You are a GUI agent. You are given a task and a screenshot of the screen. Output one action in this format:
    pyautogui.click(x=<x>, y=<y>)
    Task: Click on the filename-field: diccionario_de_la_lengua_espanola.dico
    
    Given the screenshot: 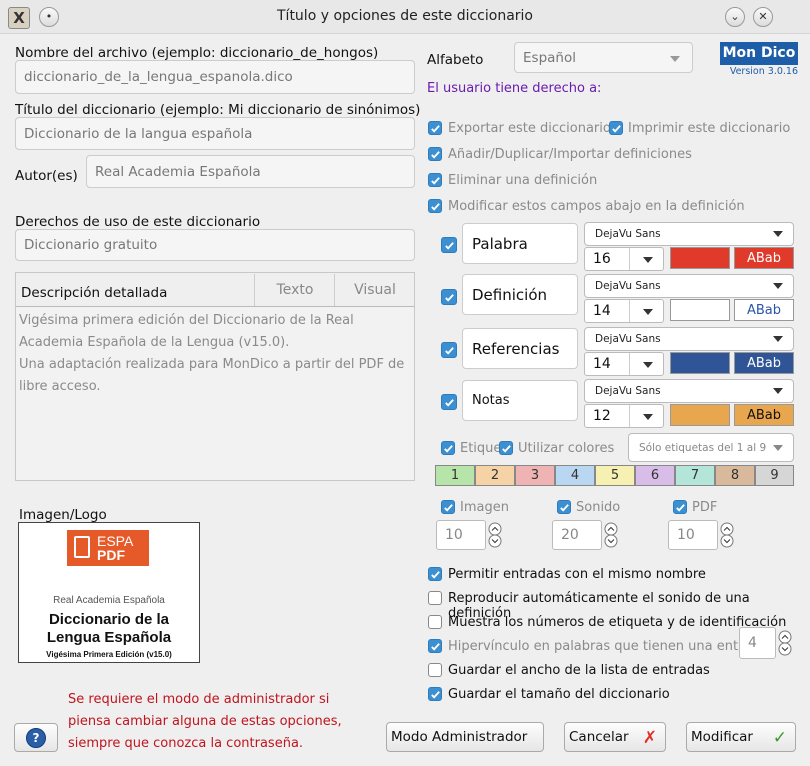 What is the action you would take?
    pyautogui.click(x=215, y=77)
    